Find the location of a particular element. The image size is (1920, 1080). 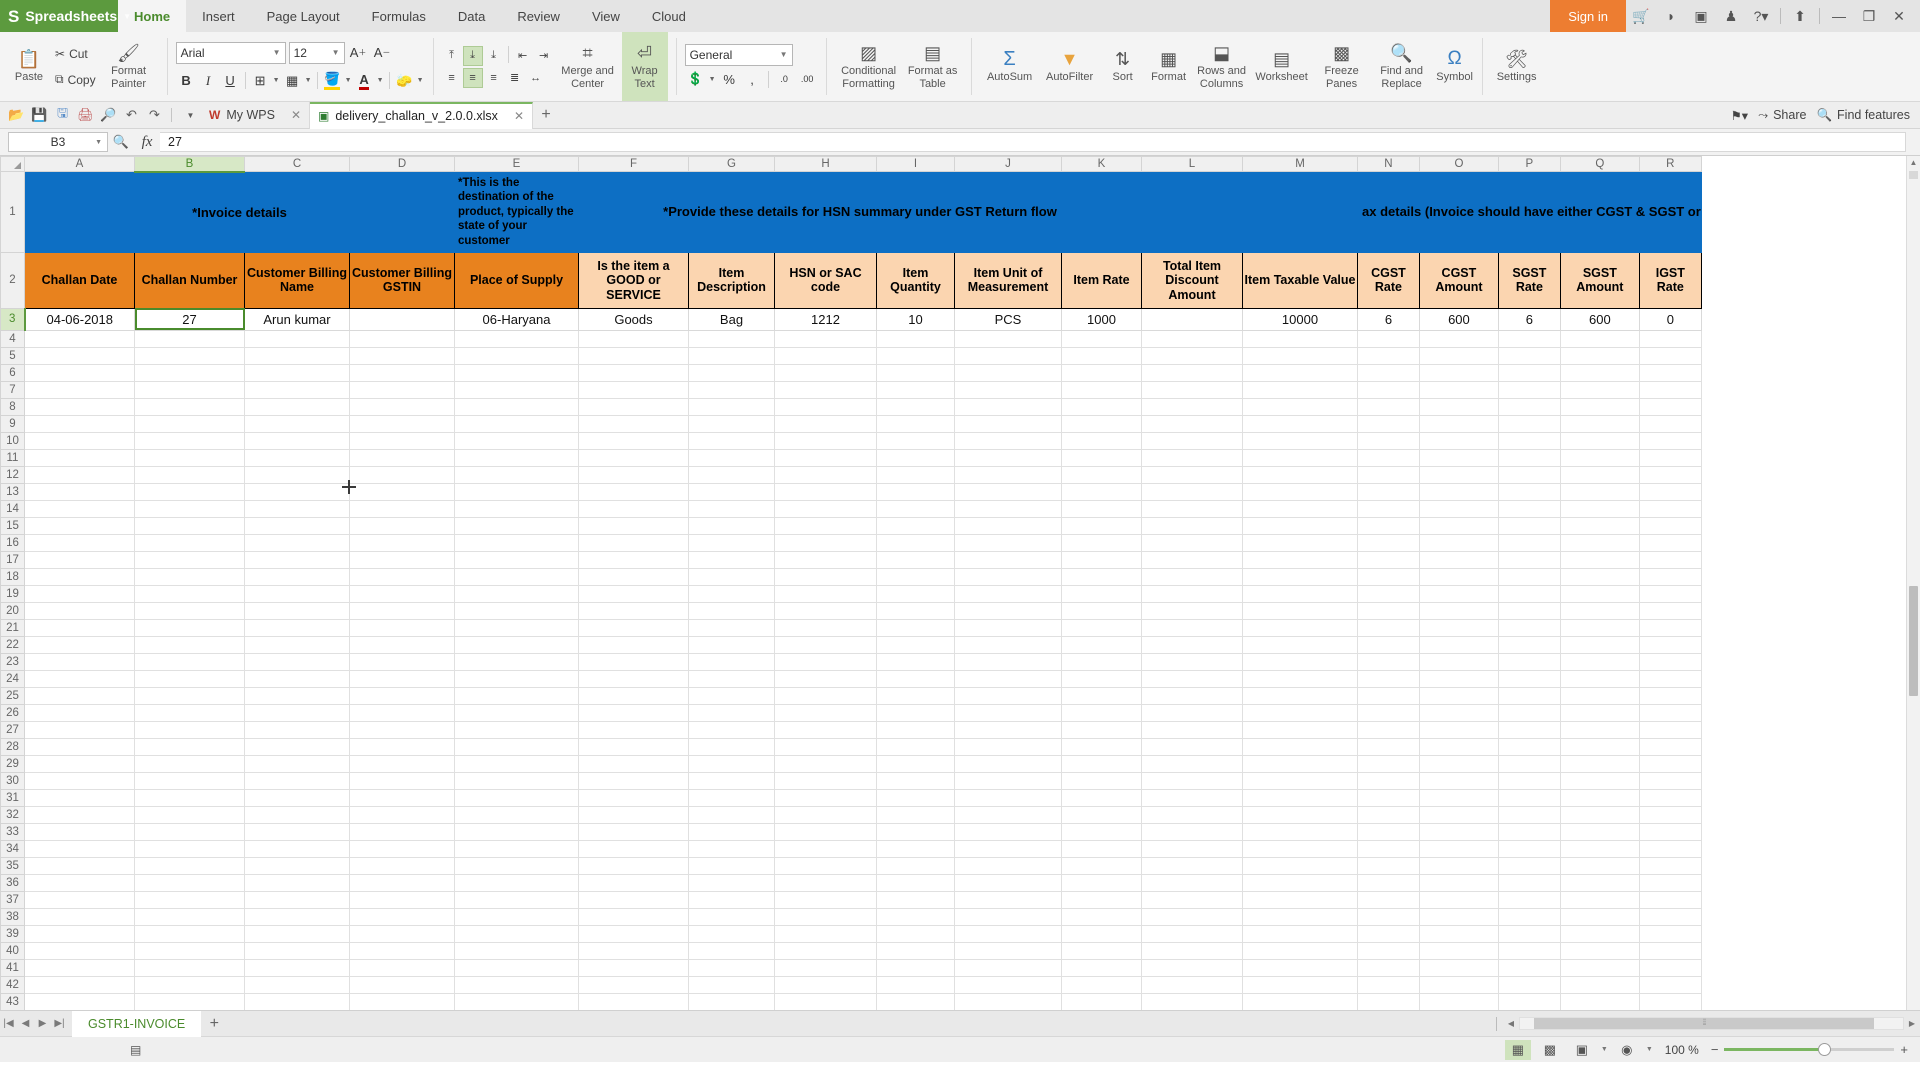

cell-H14 is located at coordinates (825, 508).